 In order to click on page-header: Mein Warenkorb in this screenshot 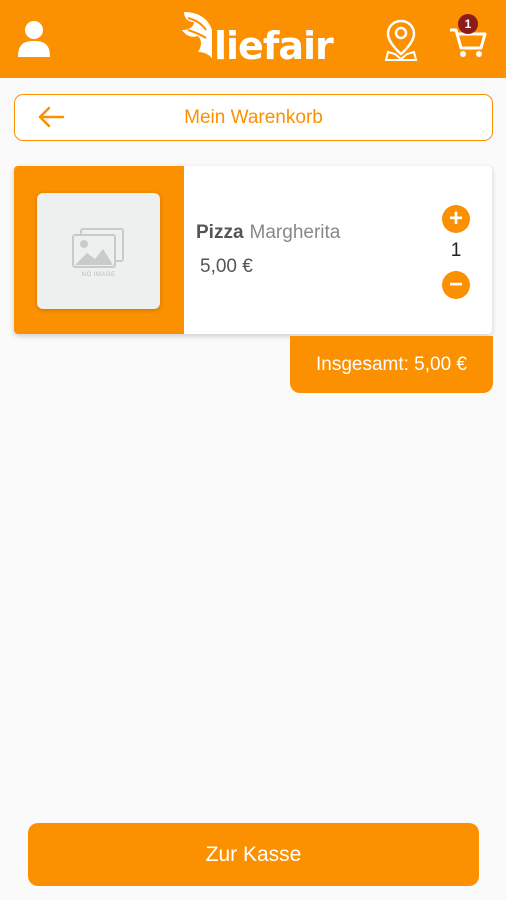, I will do `click(253, 117)`.